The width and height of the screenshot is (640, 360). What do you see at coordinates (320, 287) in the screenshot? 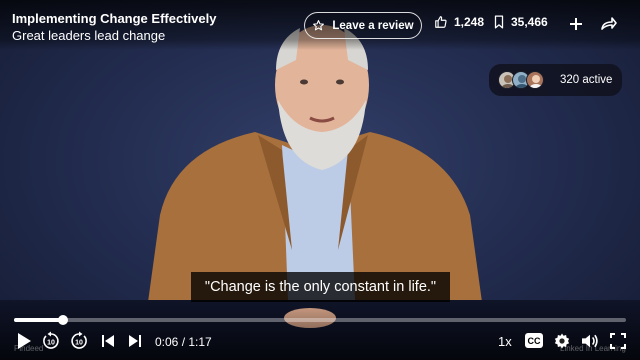
I see `subtitle-caption: "Change is the only constant in life."` at bounding box center [320, 287].